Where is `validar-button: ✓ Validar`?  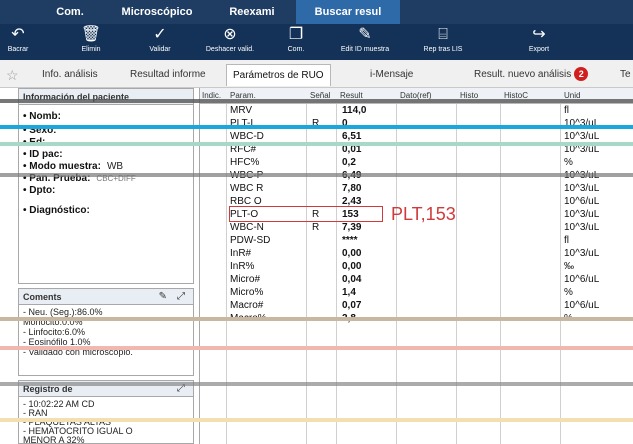
validar-button: ✓ Validar is located at coordinates (160, 42).